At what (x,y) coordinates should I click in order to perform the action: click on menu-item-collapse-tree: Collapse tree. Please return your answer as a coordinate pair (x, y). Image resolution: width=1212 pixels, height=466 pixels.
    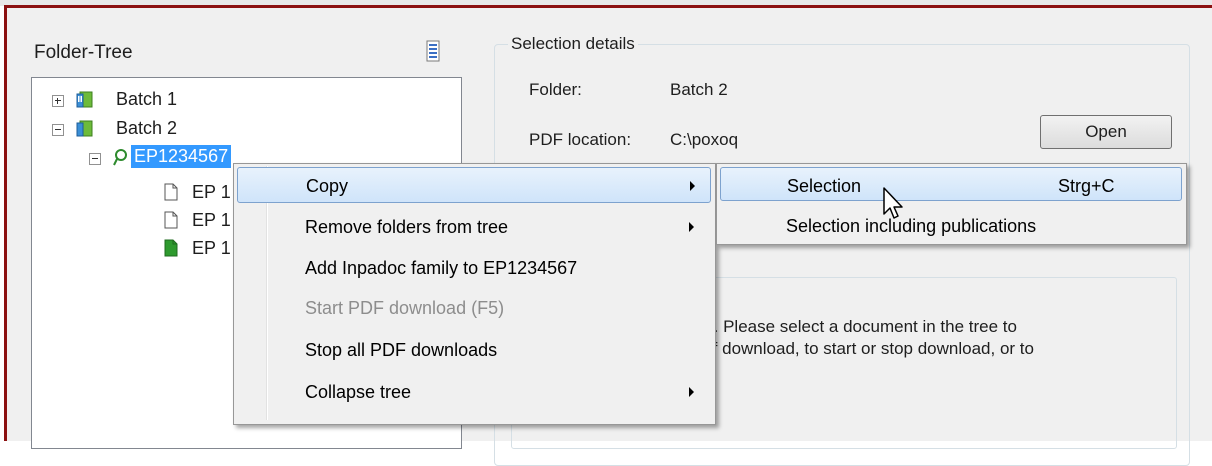
    Looking at the image, I should click on (474, 392).